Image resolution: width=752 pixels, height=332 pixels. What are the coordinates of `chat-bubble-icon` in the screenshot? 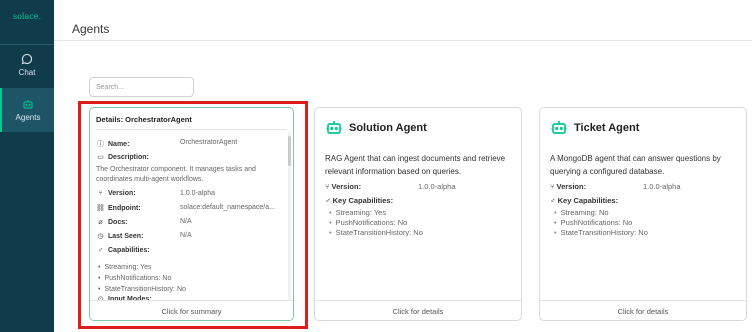 It's located at (27, 59).